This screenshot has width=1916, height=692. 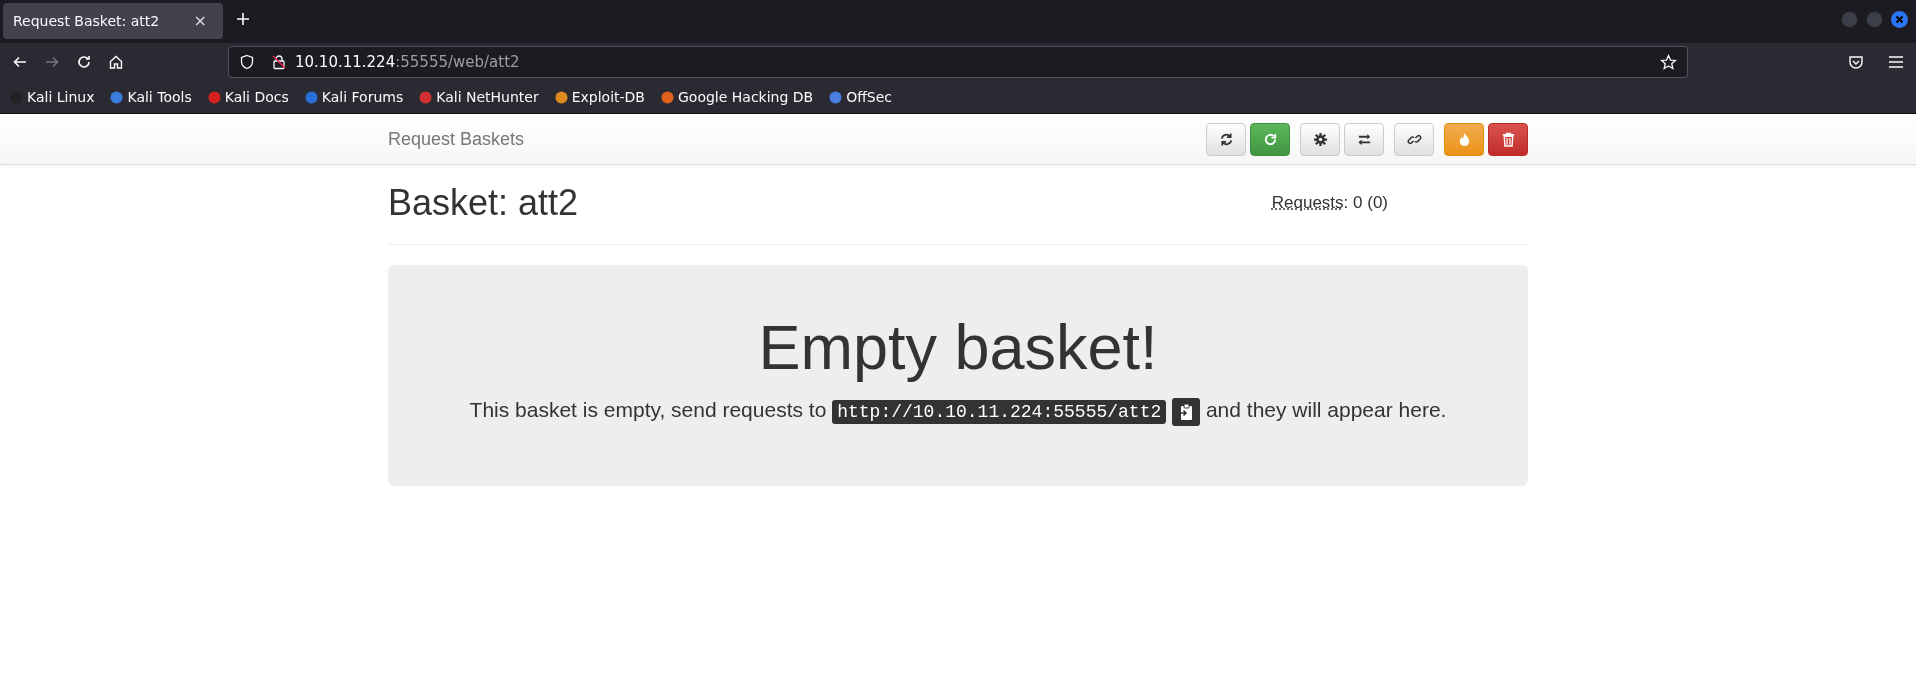 What do you see at coordinates (958, 348) in the screenshot?
I see `empty-heading: Empty basket!` at bounding box center [958, 348].